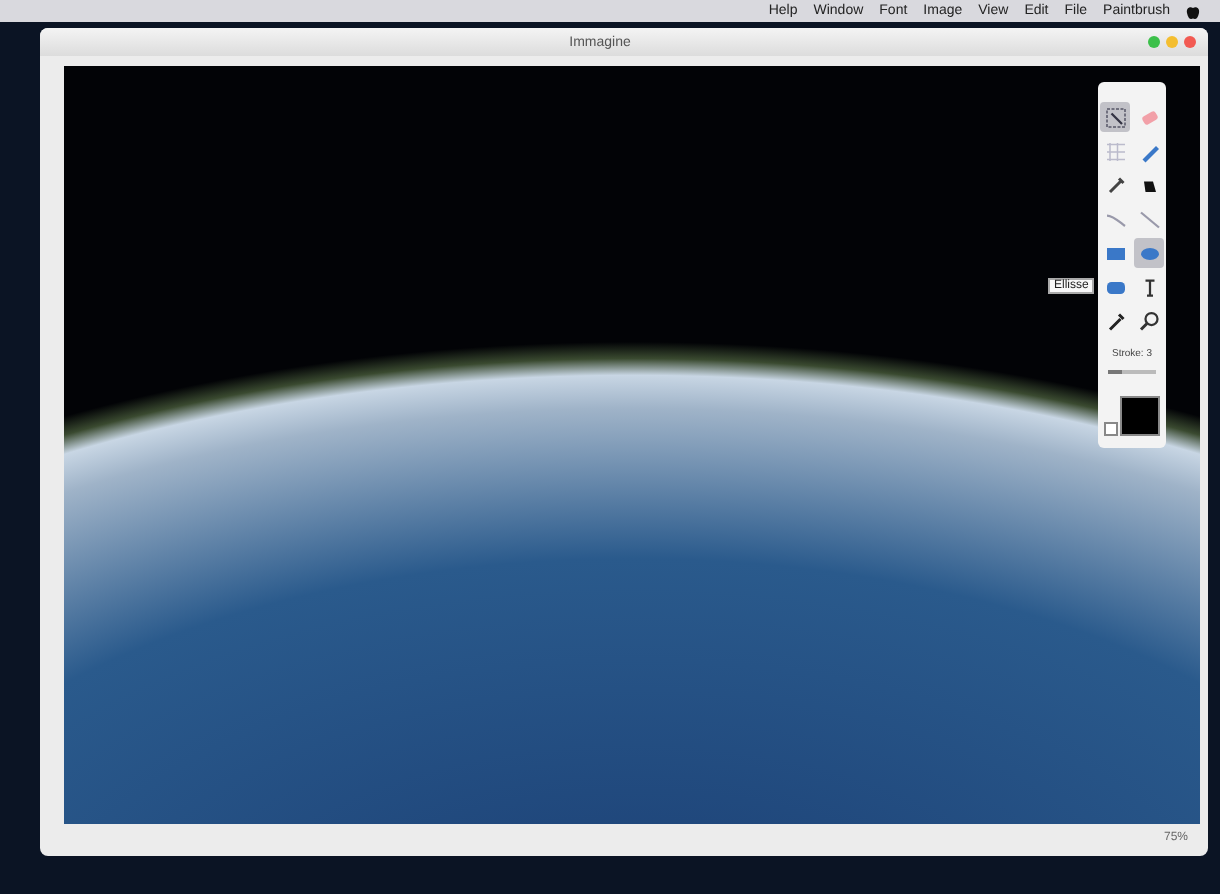 The width and height of the screenshot is (1220, 894). Describe the element at coordinates (1190, 42) in the screenshot. I see `close-button` at that location.